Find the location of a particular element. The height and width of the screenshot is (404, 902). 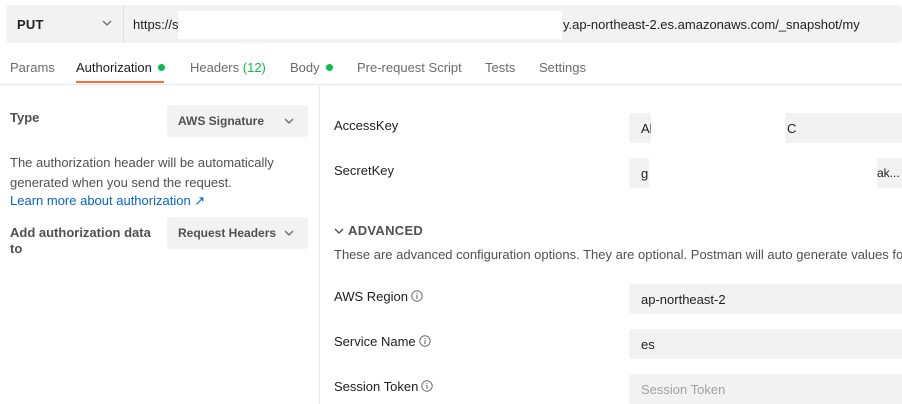

secret-key-redaction is located at coordinates (763, 173).